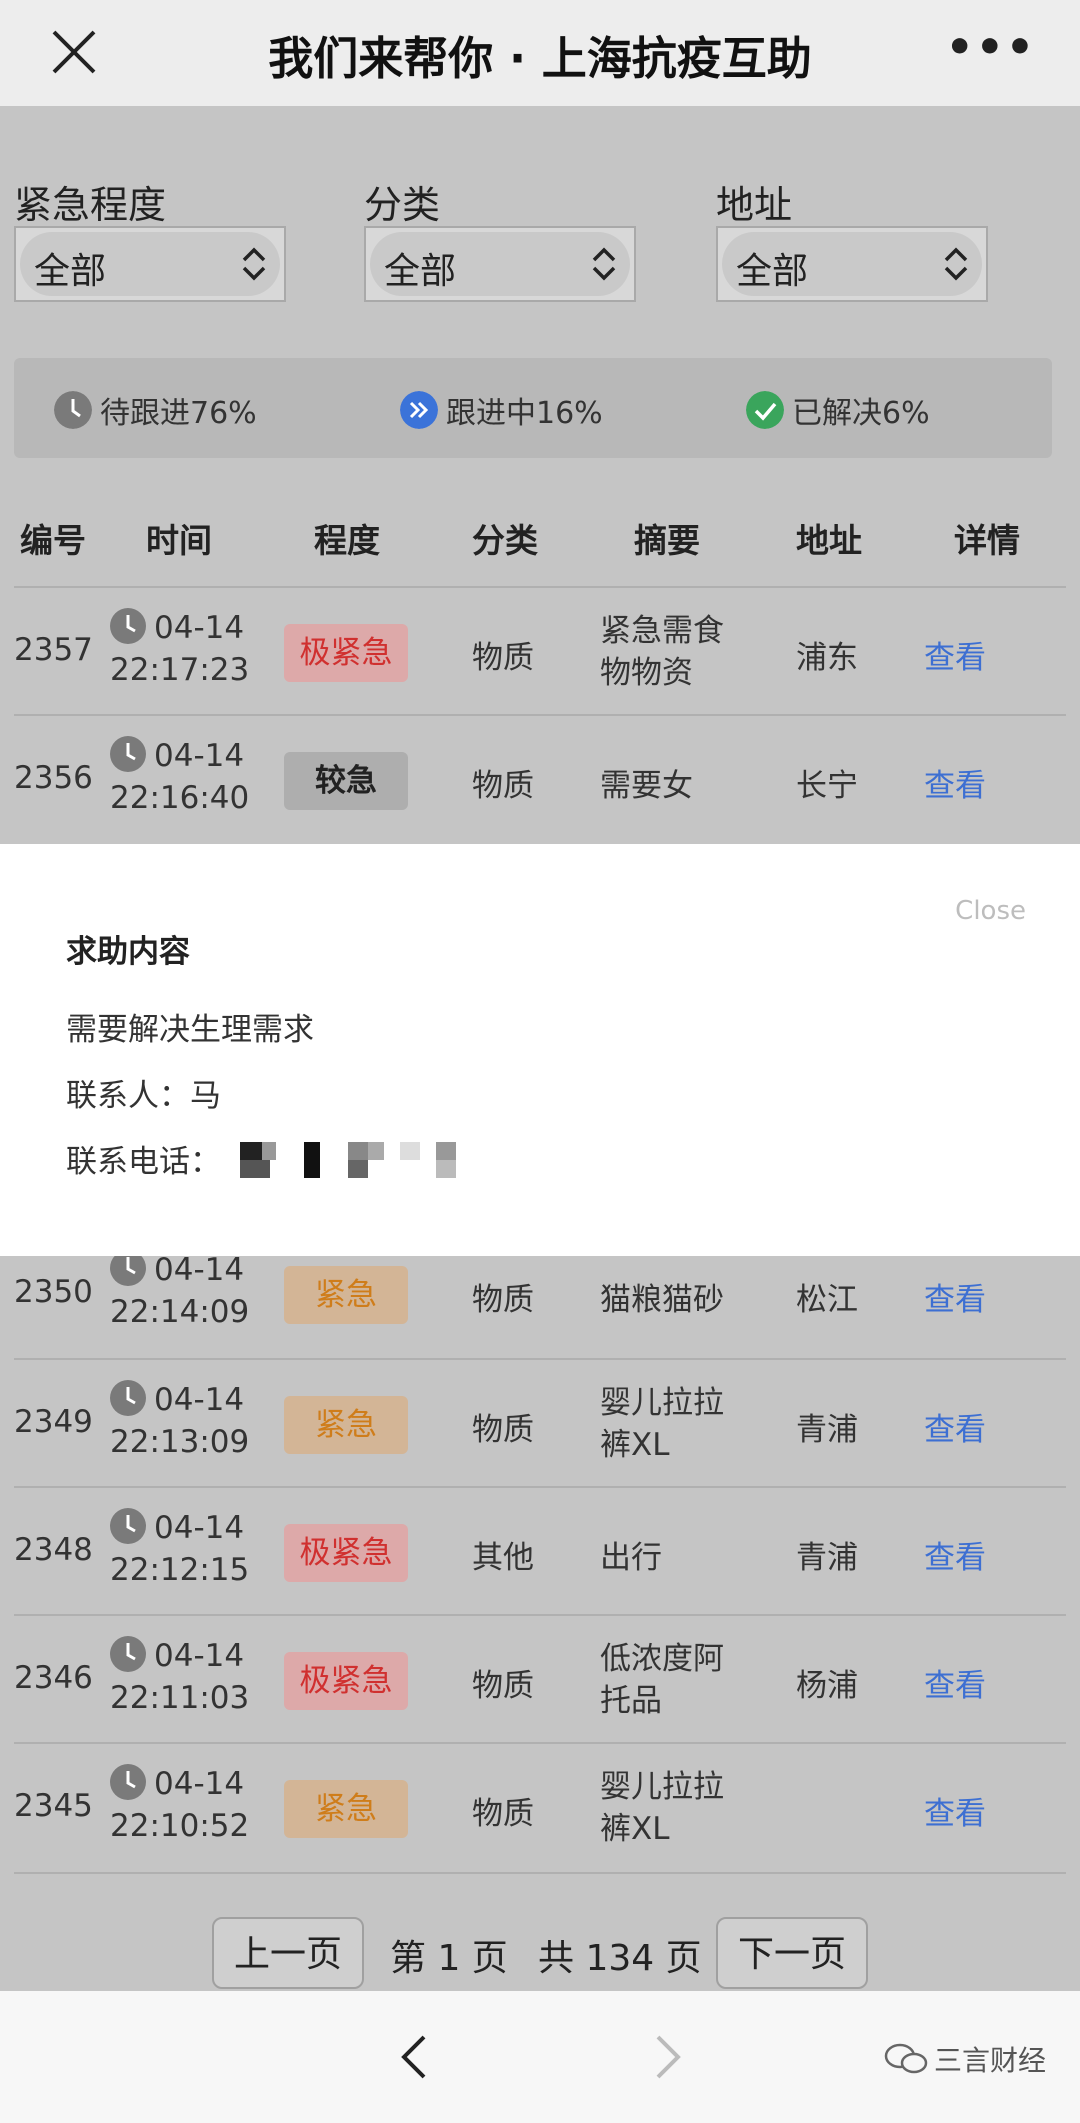 This screenshot has width=1080, height=2123. What do you see at coordinates (852, 264) in the screenshot?
I see `address-select: 全部` at bounding box center [852, 264].